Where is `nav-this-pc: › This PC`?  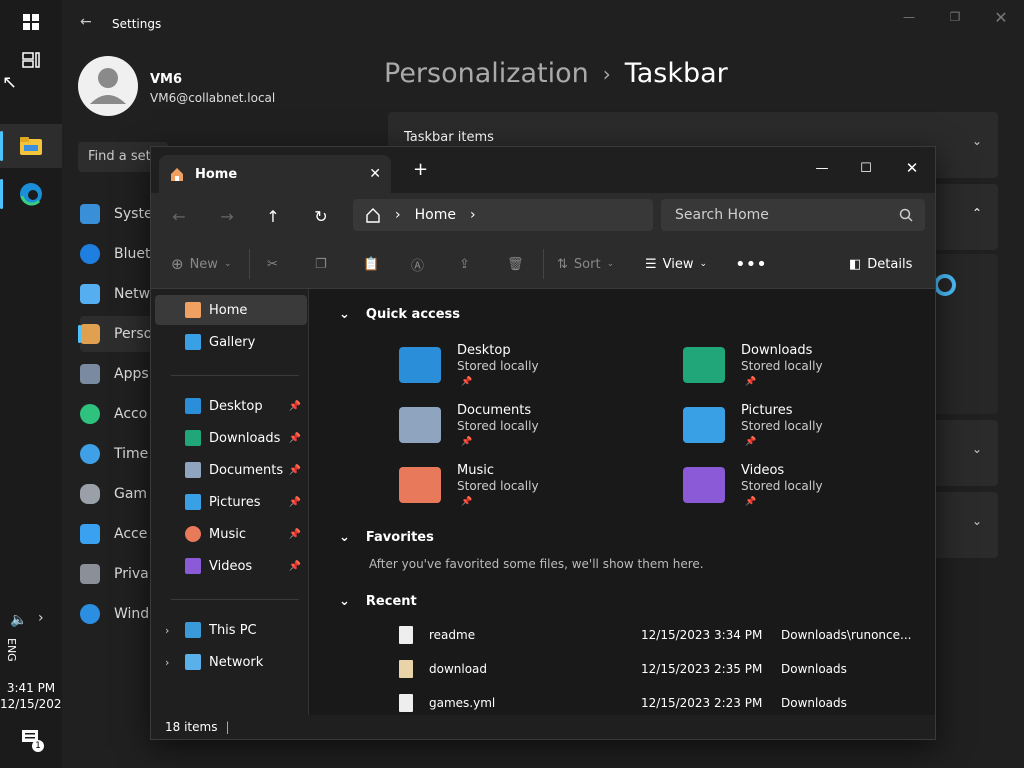 nav-this-pc: › This PC is located at coordinates (231, 630).